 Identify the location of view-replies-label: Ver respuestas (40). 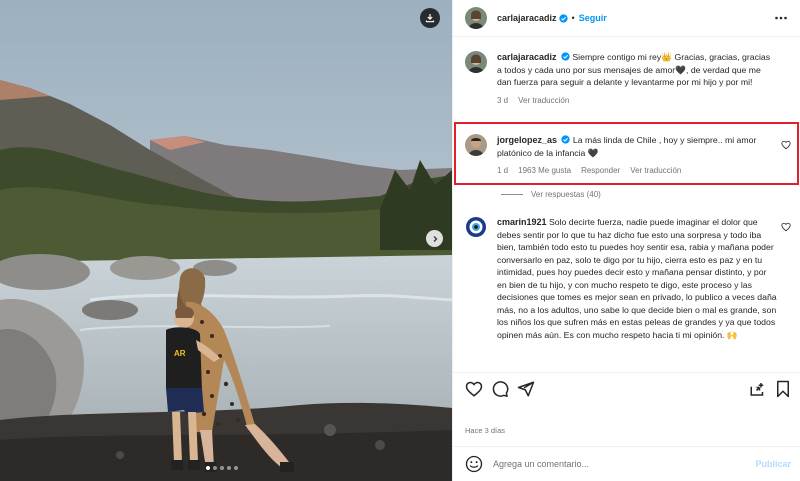
(566, 194).